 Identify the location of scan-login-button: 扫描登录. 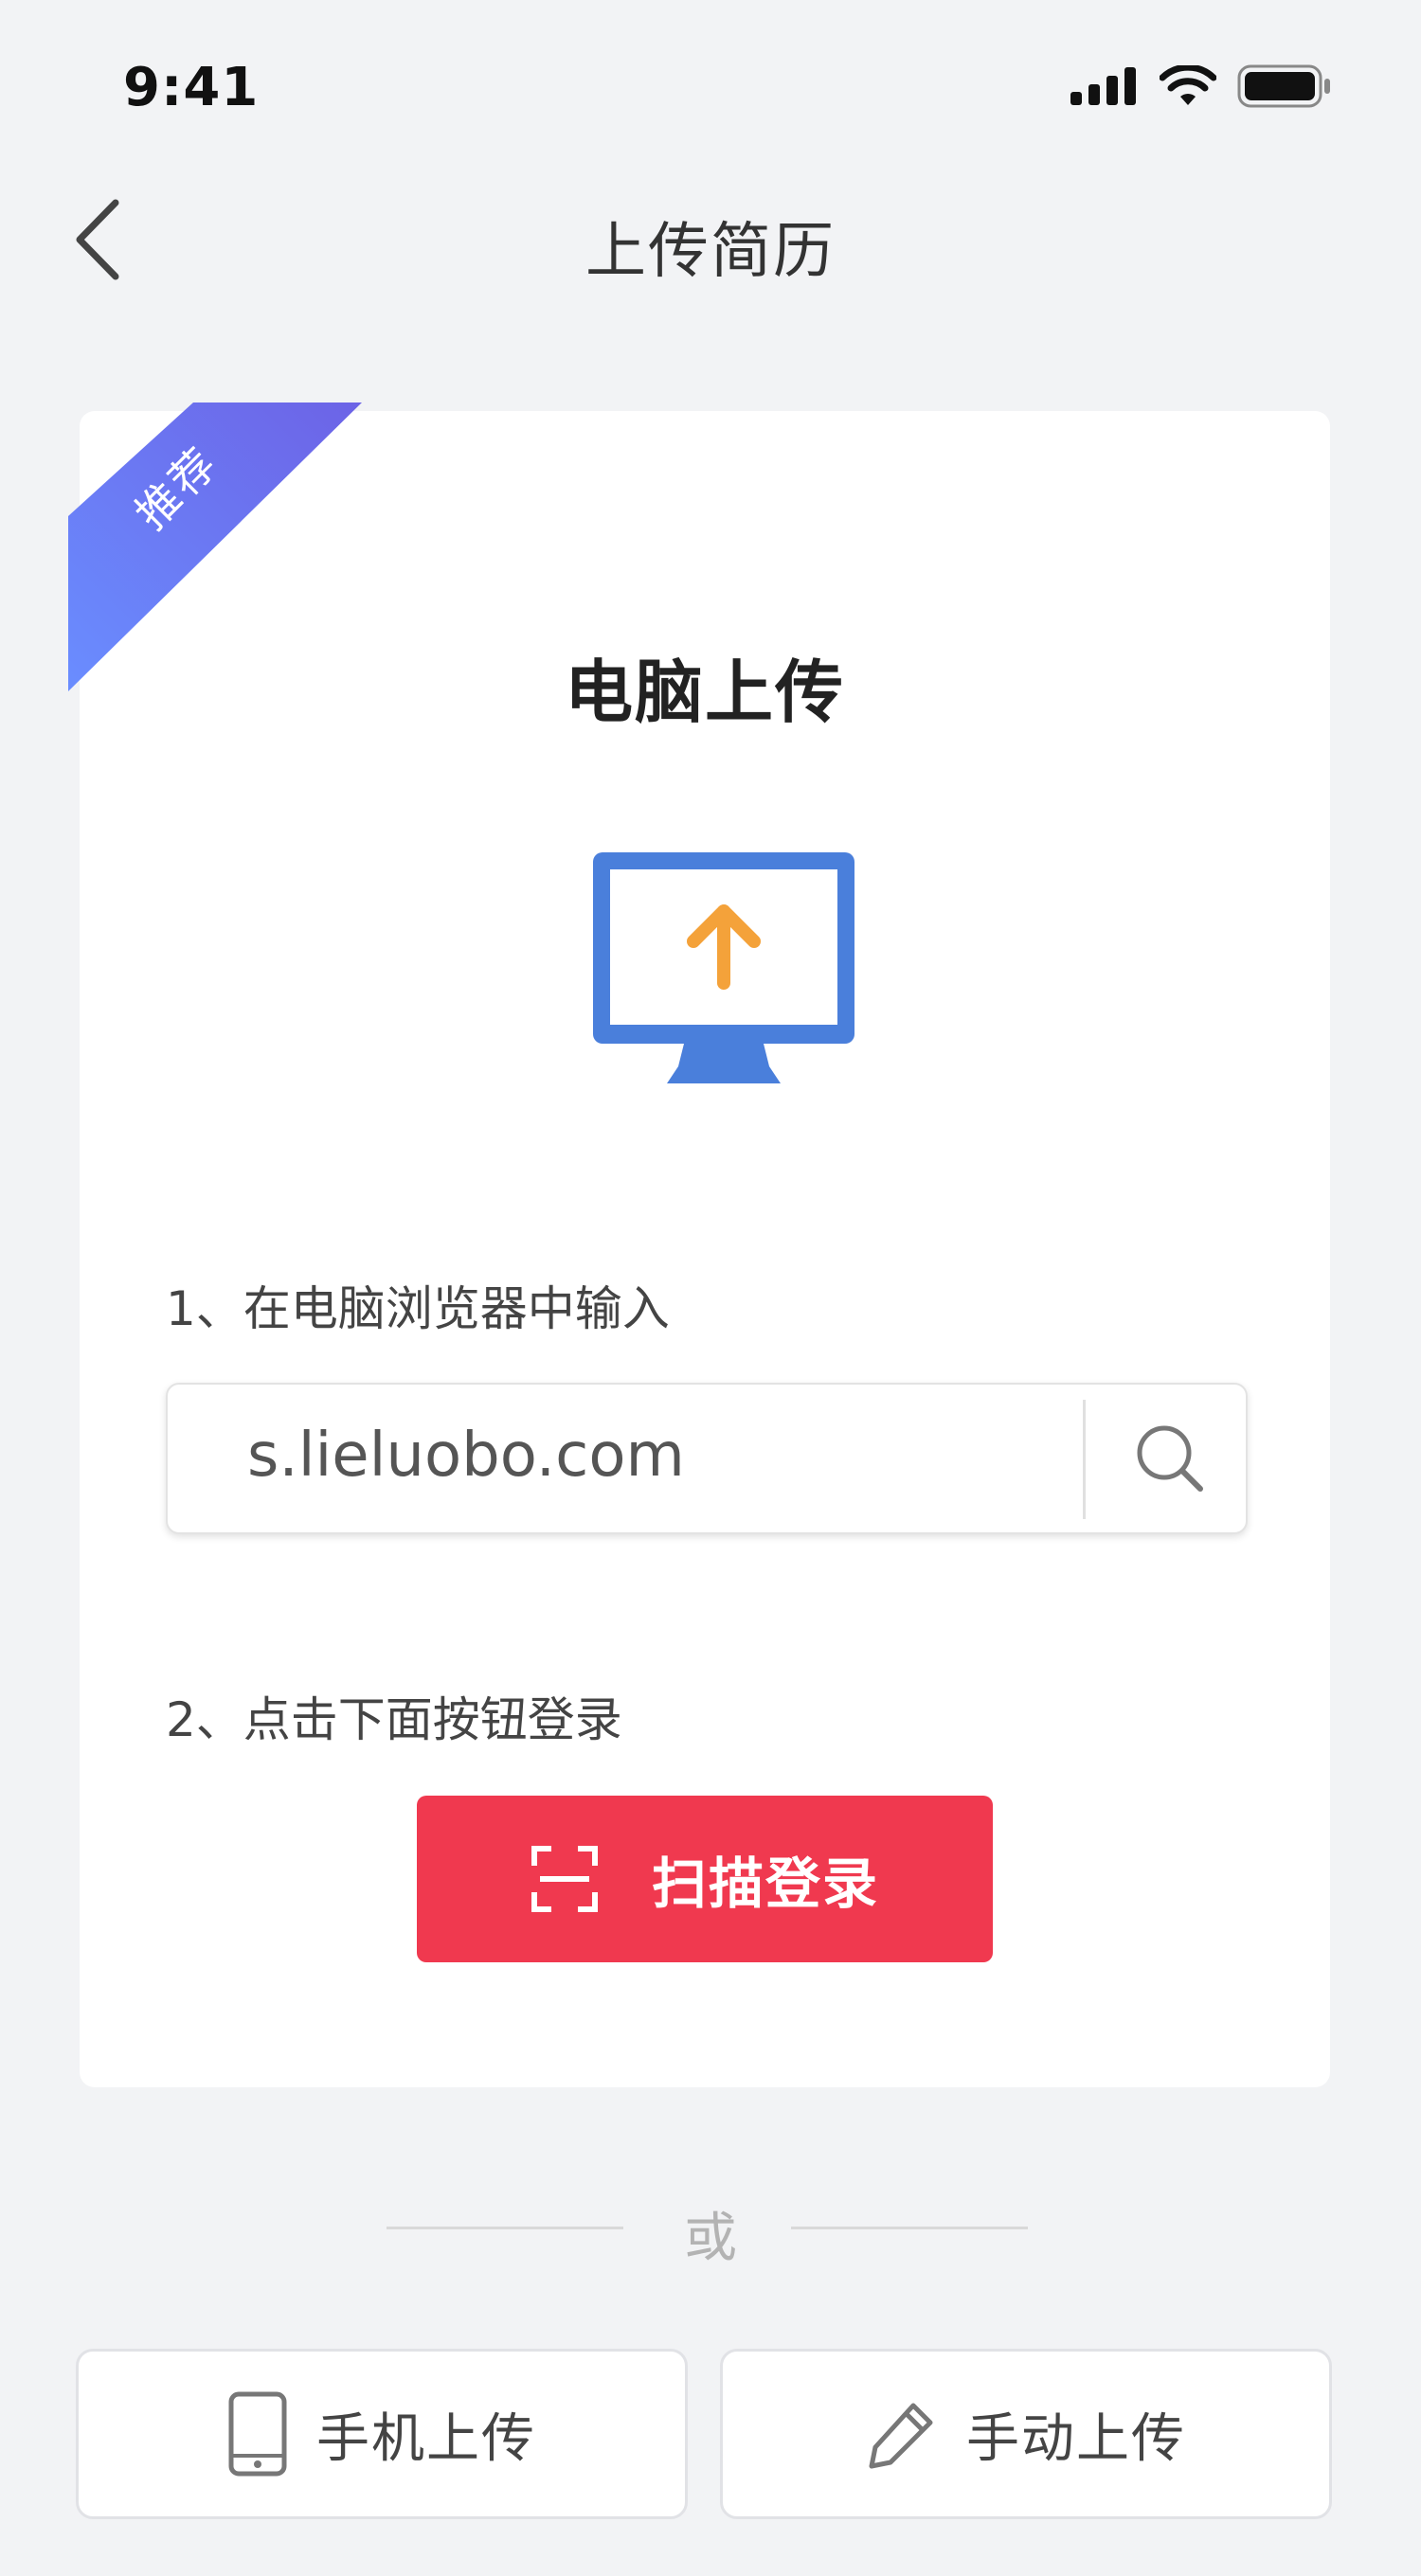
(705, 1879).